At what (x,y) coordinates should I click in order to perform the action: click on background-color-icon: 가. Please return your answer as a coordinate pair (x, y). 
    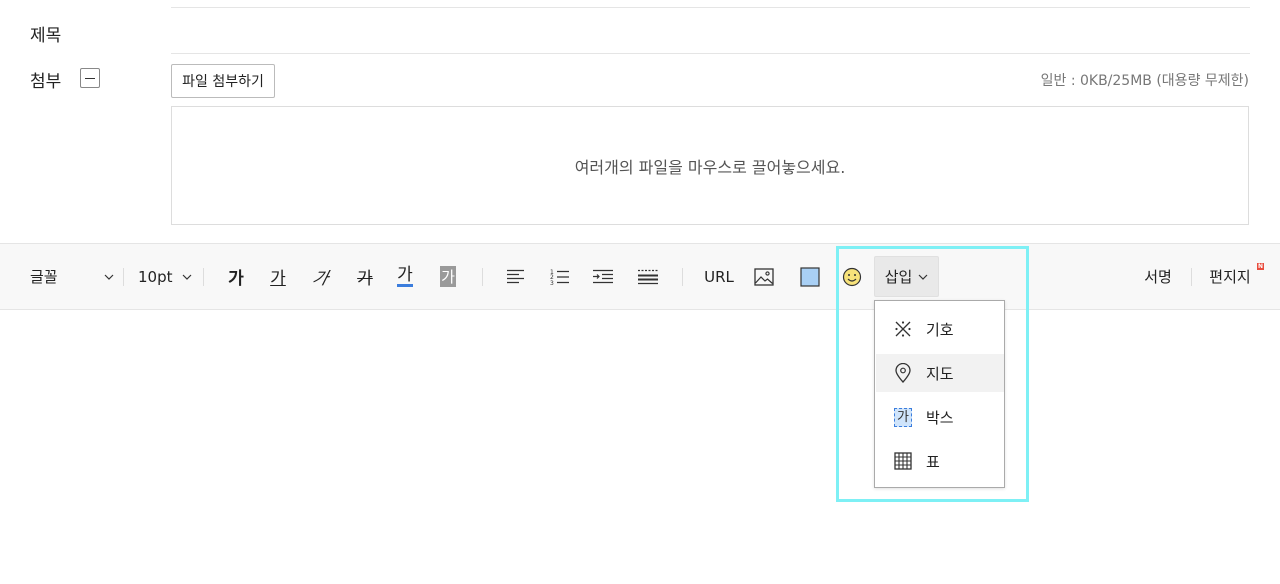
    Looking at the image, I should click on (448, 276).